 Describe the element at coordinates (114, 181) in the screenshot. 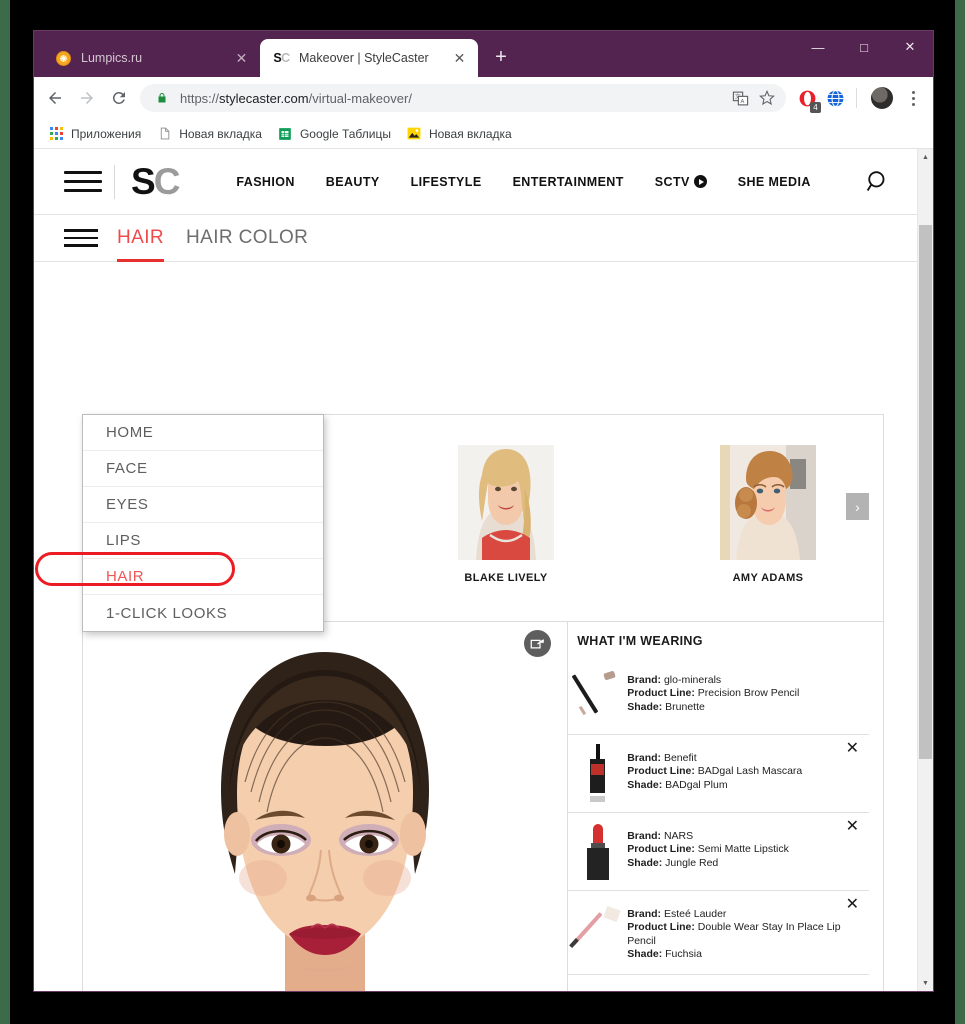

I see `header-divider` at that location.